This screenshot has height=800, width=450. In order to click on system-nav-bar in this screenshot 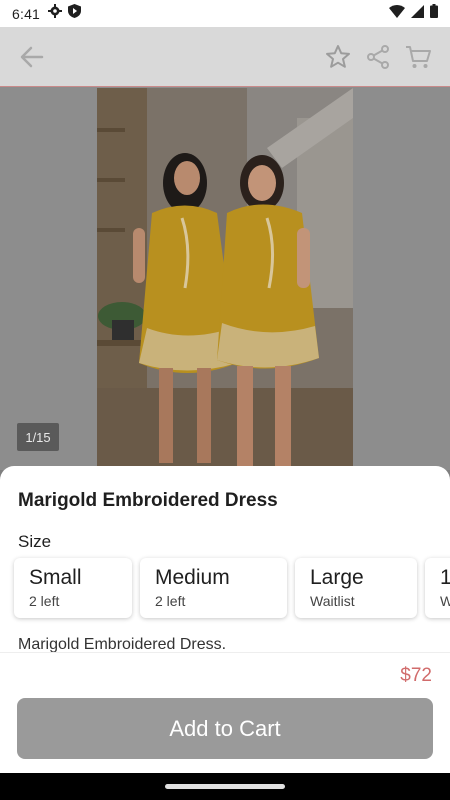, I will do `click(225, 786)`.